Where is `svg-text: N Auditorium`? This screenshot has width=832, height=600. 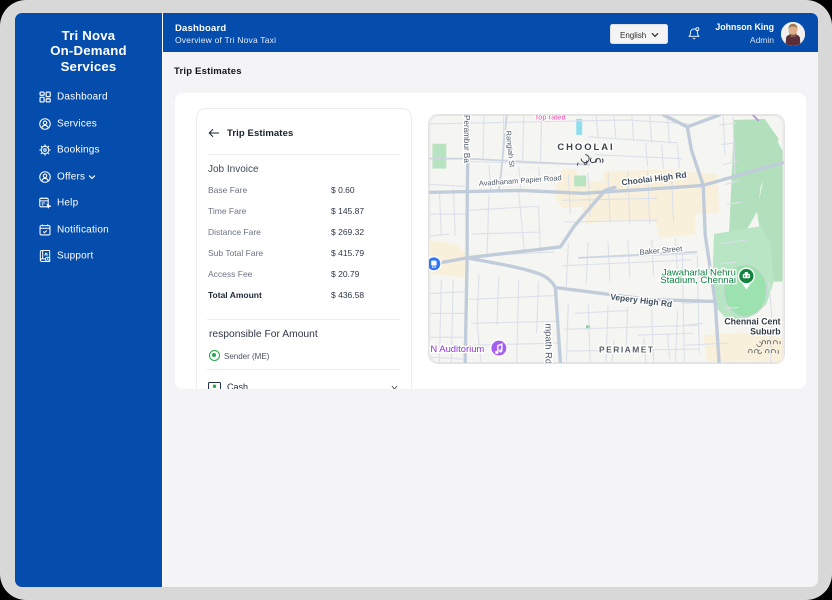
svg-text: N Auditorium is located at coordinates (457, 348).